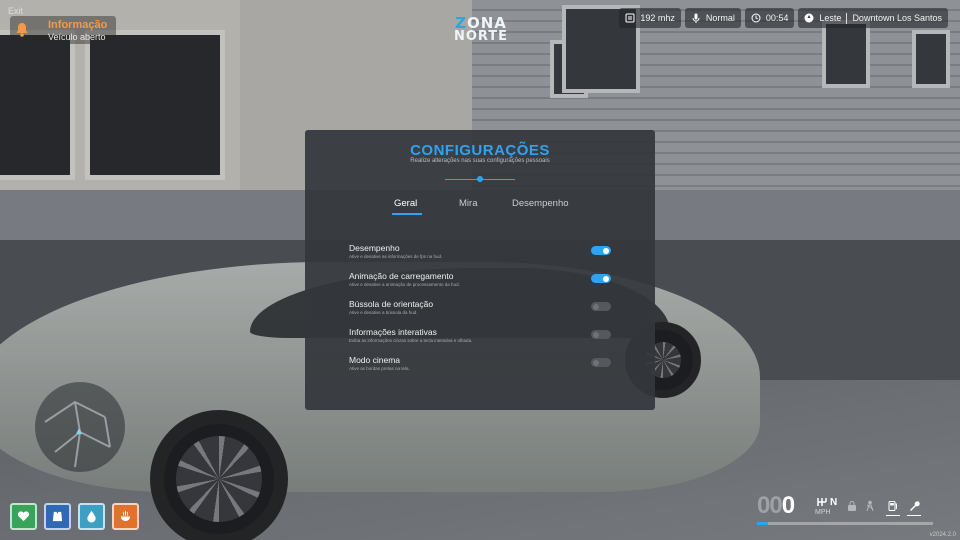  What do you see at coordinates (393, 332) in the screenshot?
I see `option-label: Informações interativas` at bounding box center [393, 332].